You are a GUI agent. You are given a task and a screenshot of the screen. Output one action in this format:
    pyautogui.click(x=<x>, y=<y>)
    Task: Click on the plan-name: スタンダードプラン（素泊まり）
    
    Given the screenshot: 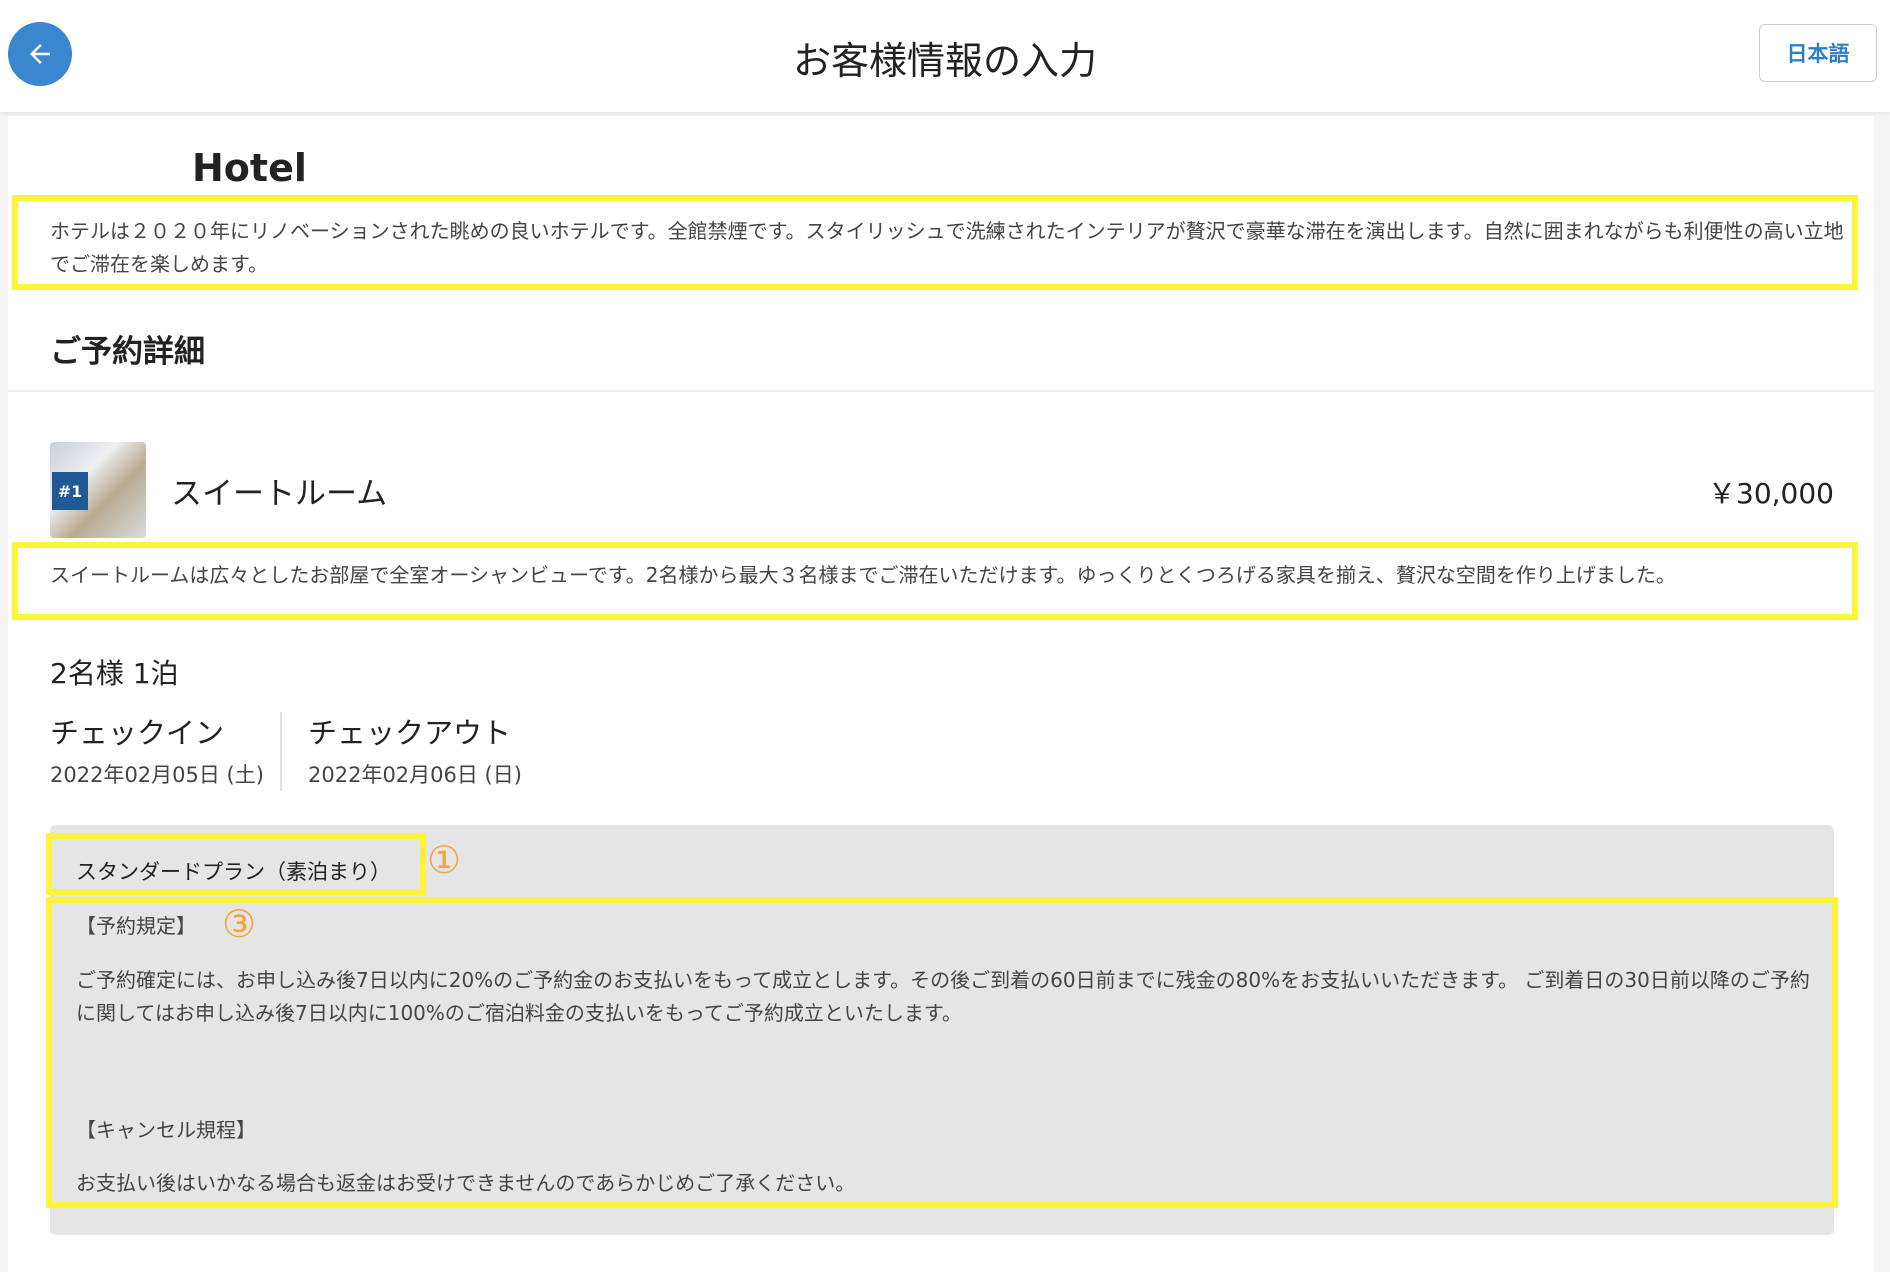 What is the action you would take?
    pyautogui.click(x=233, y=872)
    